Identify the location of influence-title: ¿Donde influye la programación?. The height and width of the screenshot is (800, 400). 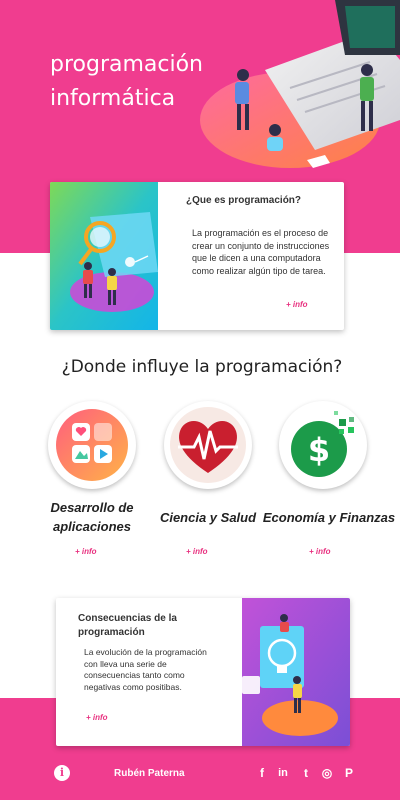
(202, 367).